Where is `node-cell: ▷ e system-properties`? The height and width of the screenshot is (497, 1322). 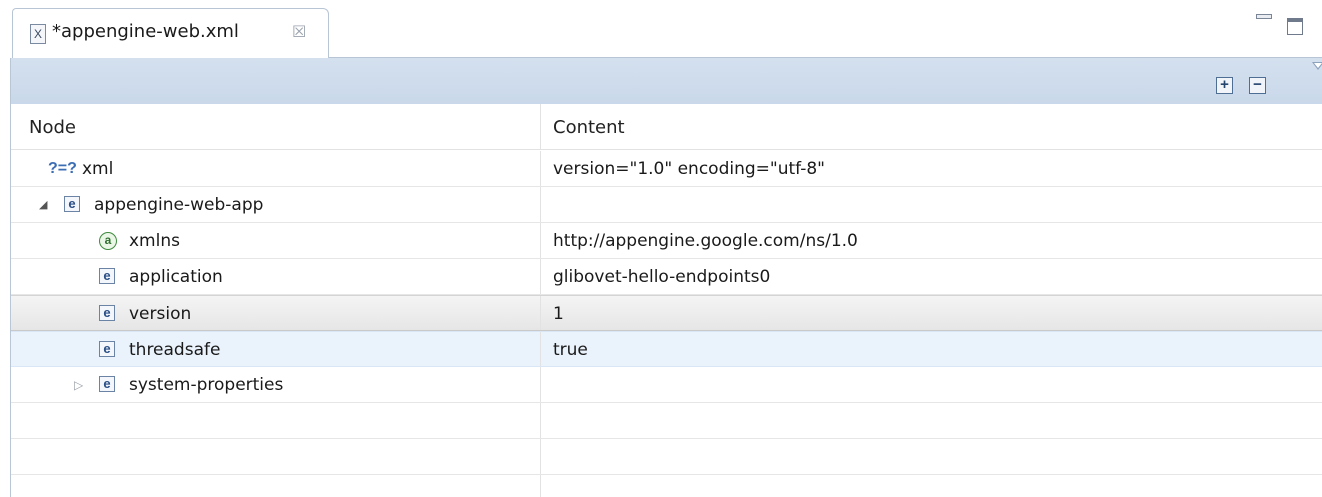 node-cell: ▷ e system-properties is located at coordinates (276, 384).